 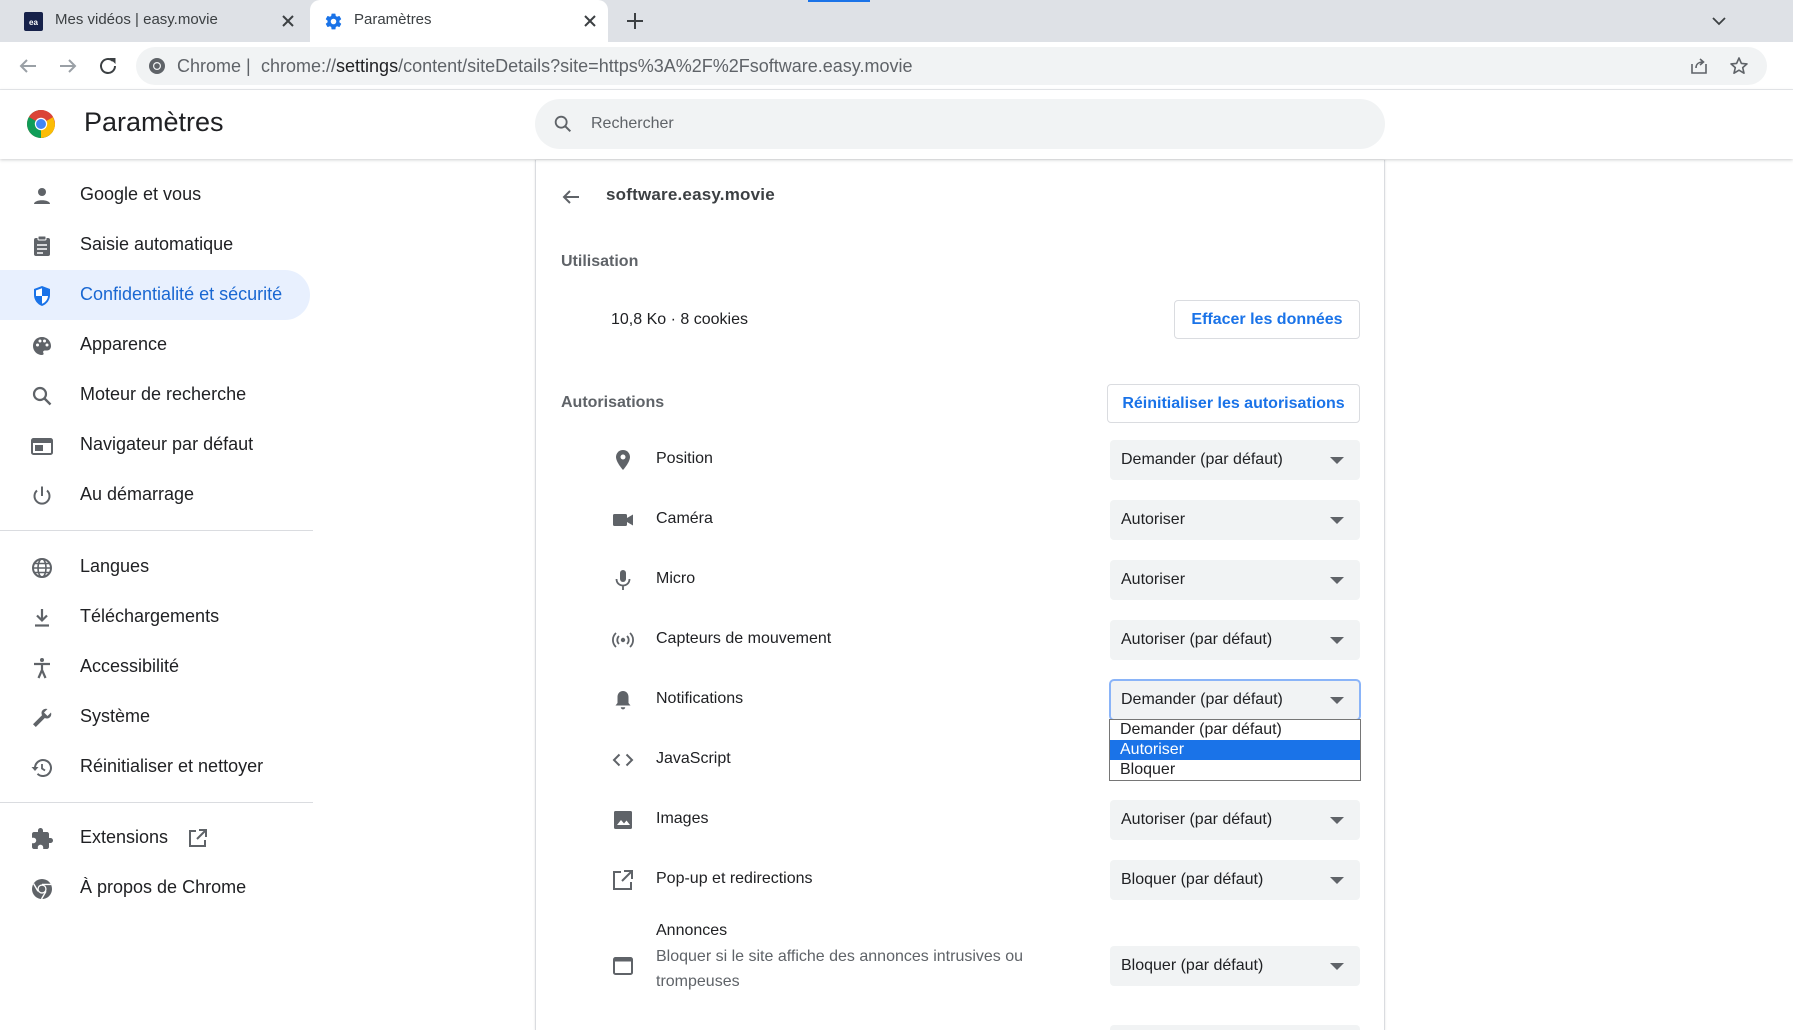 What do you see at coordinates (1197, 639) in the screenshot?
I see `select-value: Autoriser (par défaut)` at bounding box center [1197, 639].